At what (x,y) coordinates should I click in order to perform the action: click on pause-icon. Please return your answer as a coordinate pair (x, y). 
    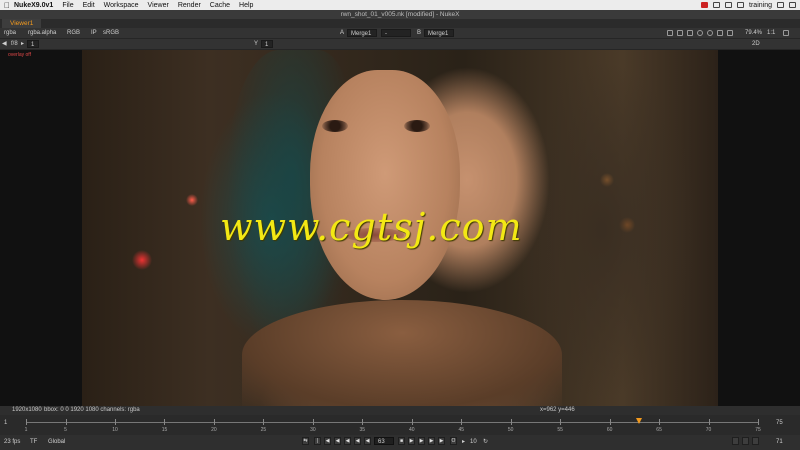
    Looking at the image, I should click on (710, 33).